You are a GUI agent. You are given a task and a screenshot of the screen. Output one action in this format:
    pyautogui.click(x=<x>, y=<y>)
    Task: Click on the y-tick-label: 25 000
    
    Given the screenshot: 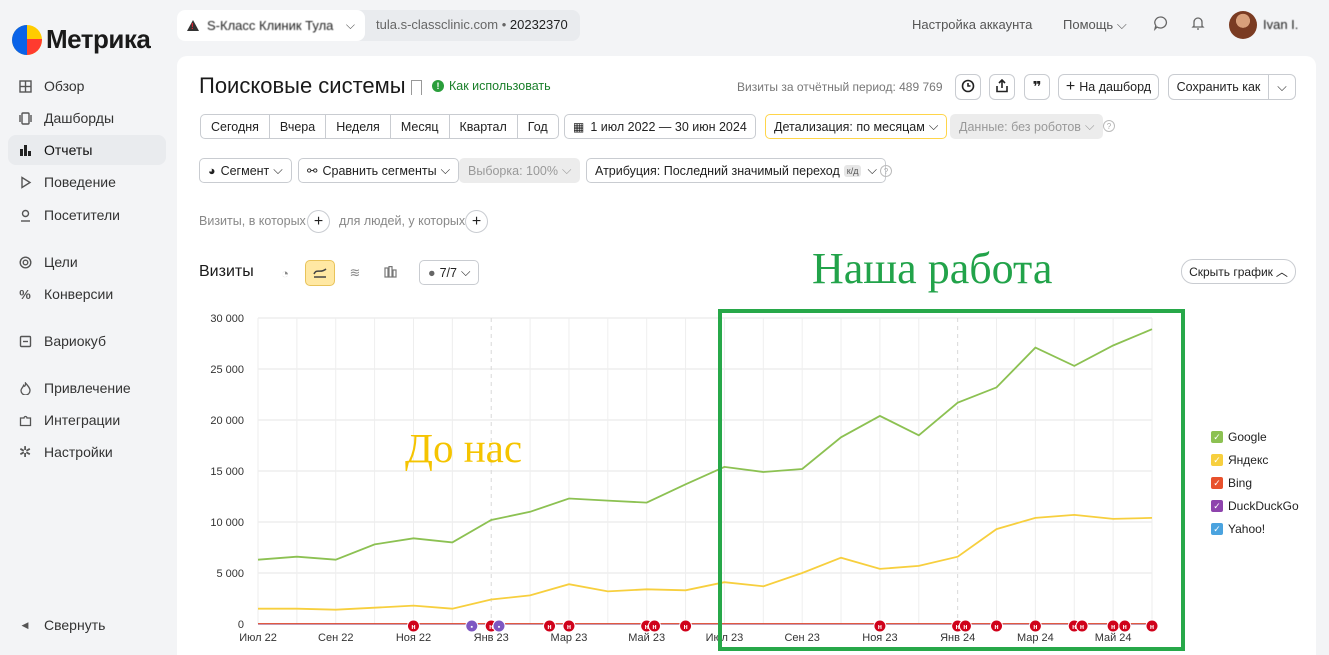 What is the action you would take?
    pyautogui.click(x=227, y=370)
    